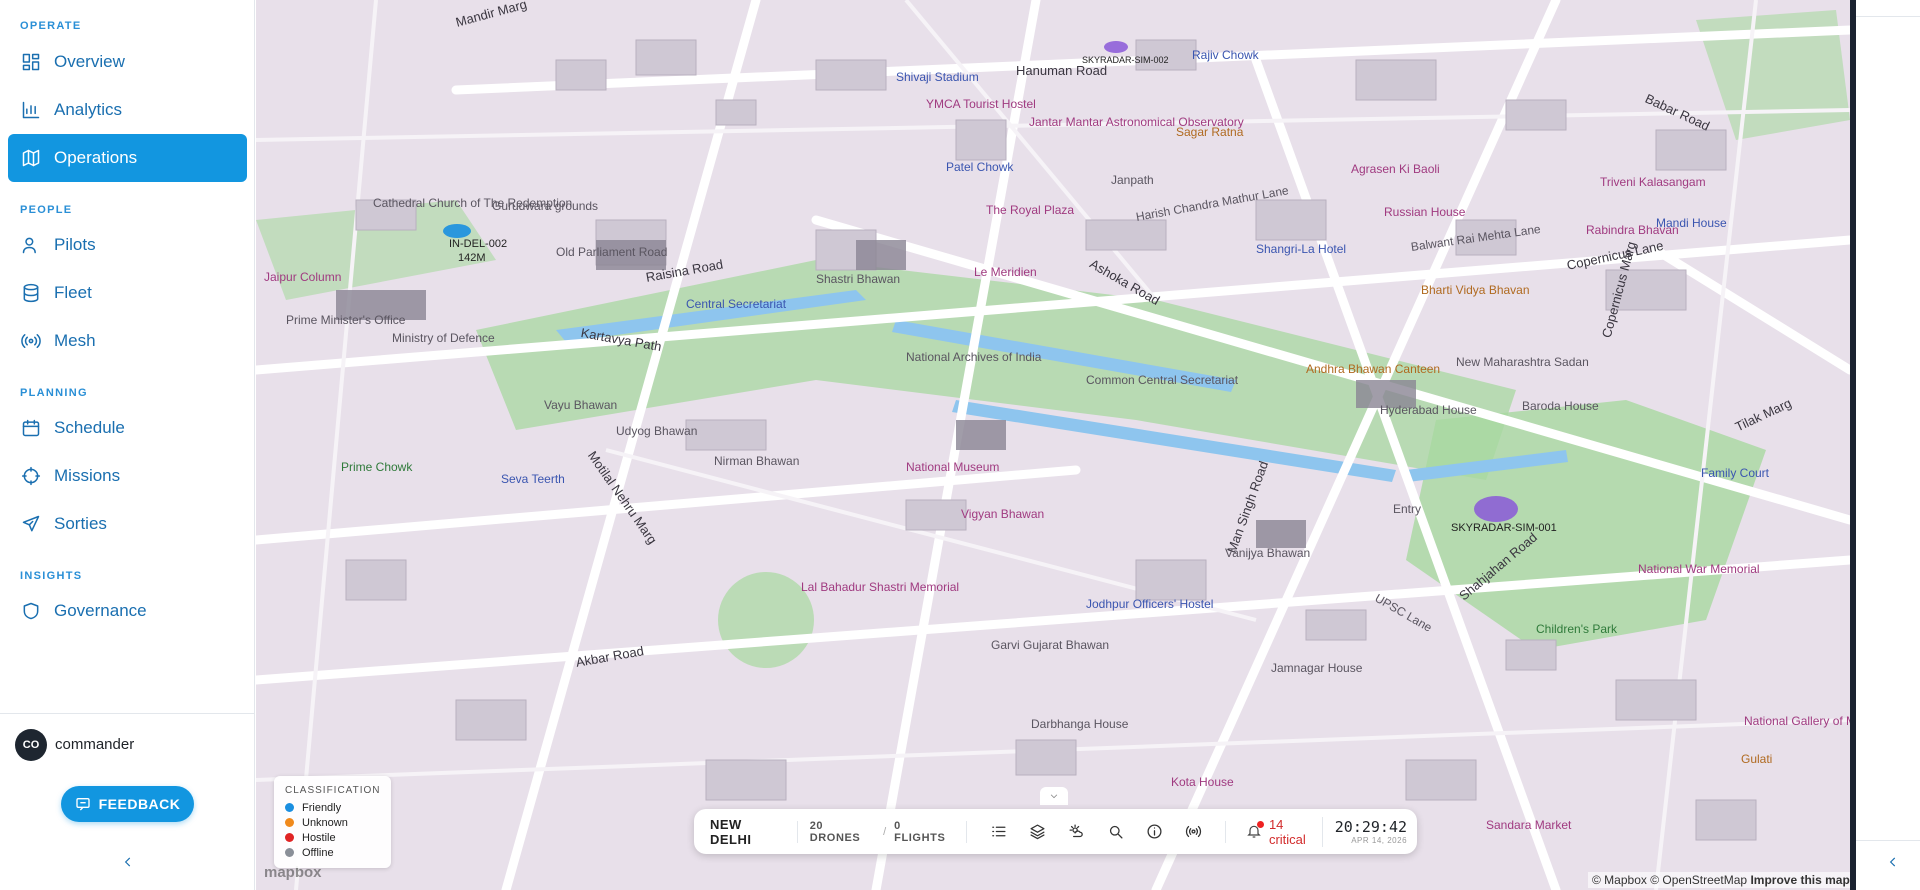  Describe the element at coordinates (89, 427) in the screenshot. I see `nav-label: Schedule` at that location.